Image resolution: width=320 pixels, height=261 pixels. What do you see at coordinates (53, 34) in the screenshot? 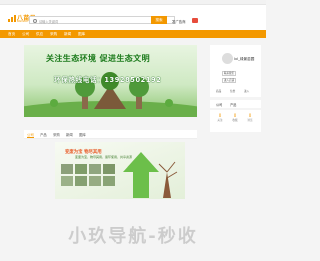
I see `nav-item-purchase: 采购` at bounding box center [53, 34].